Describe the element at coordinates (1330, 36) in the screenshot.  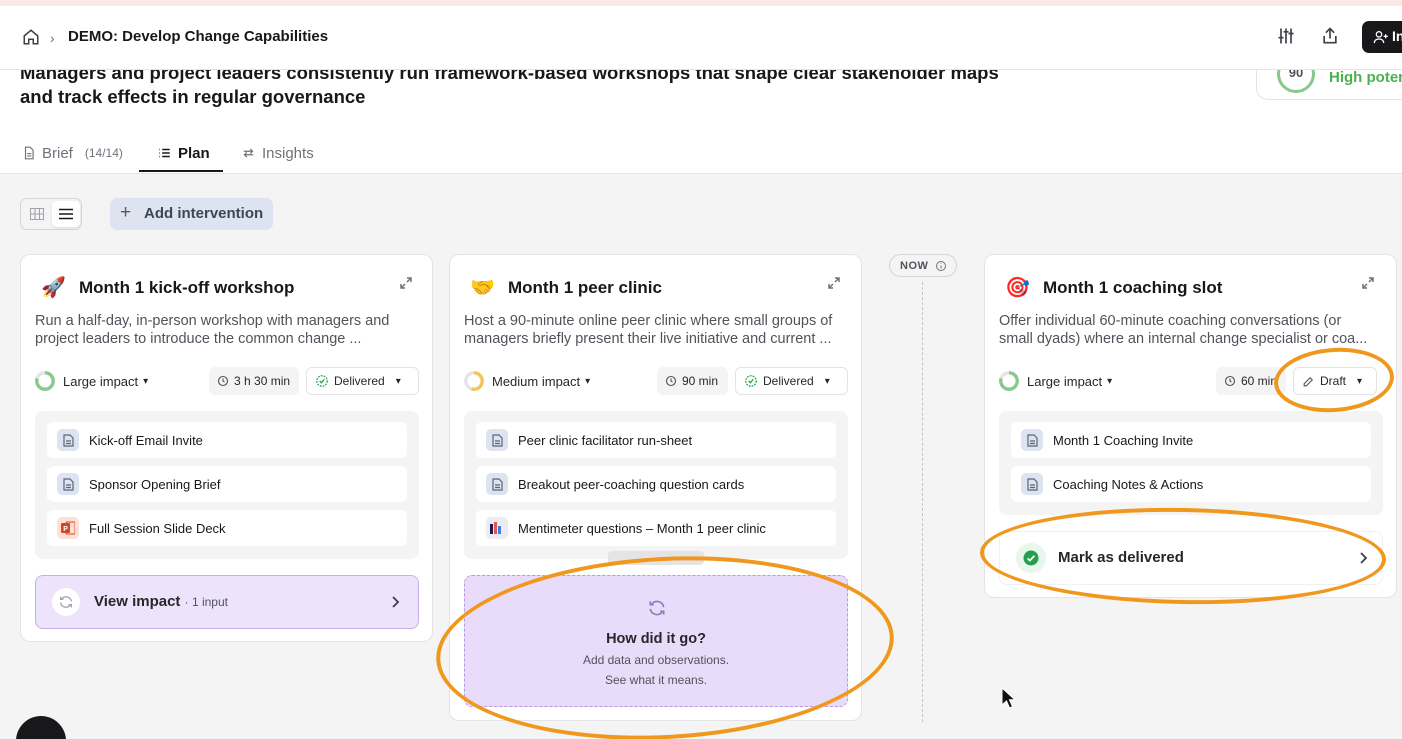
I see `share-icon` at that location.